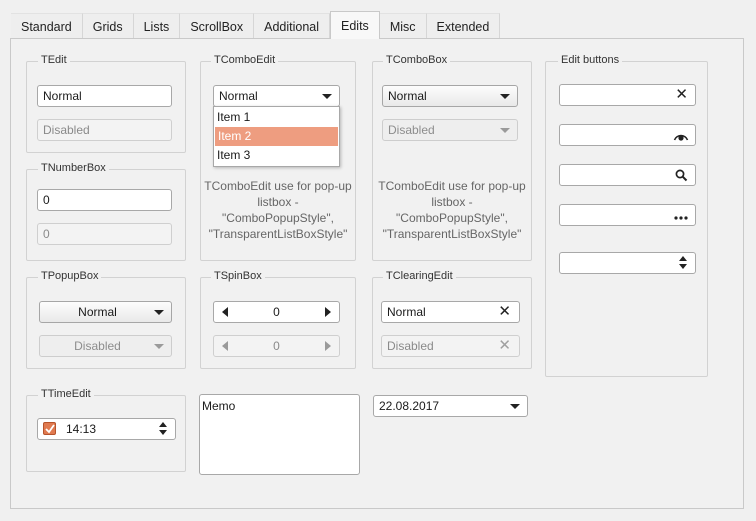 Image resolution: width=756 pixels, height=521 pixels. I want to click on ttimeedit-input: 14:13, so click(106, 429).